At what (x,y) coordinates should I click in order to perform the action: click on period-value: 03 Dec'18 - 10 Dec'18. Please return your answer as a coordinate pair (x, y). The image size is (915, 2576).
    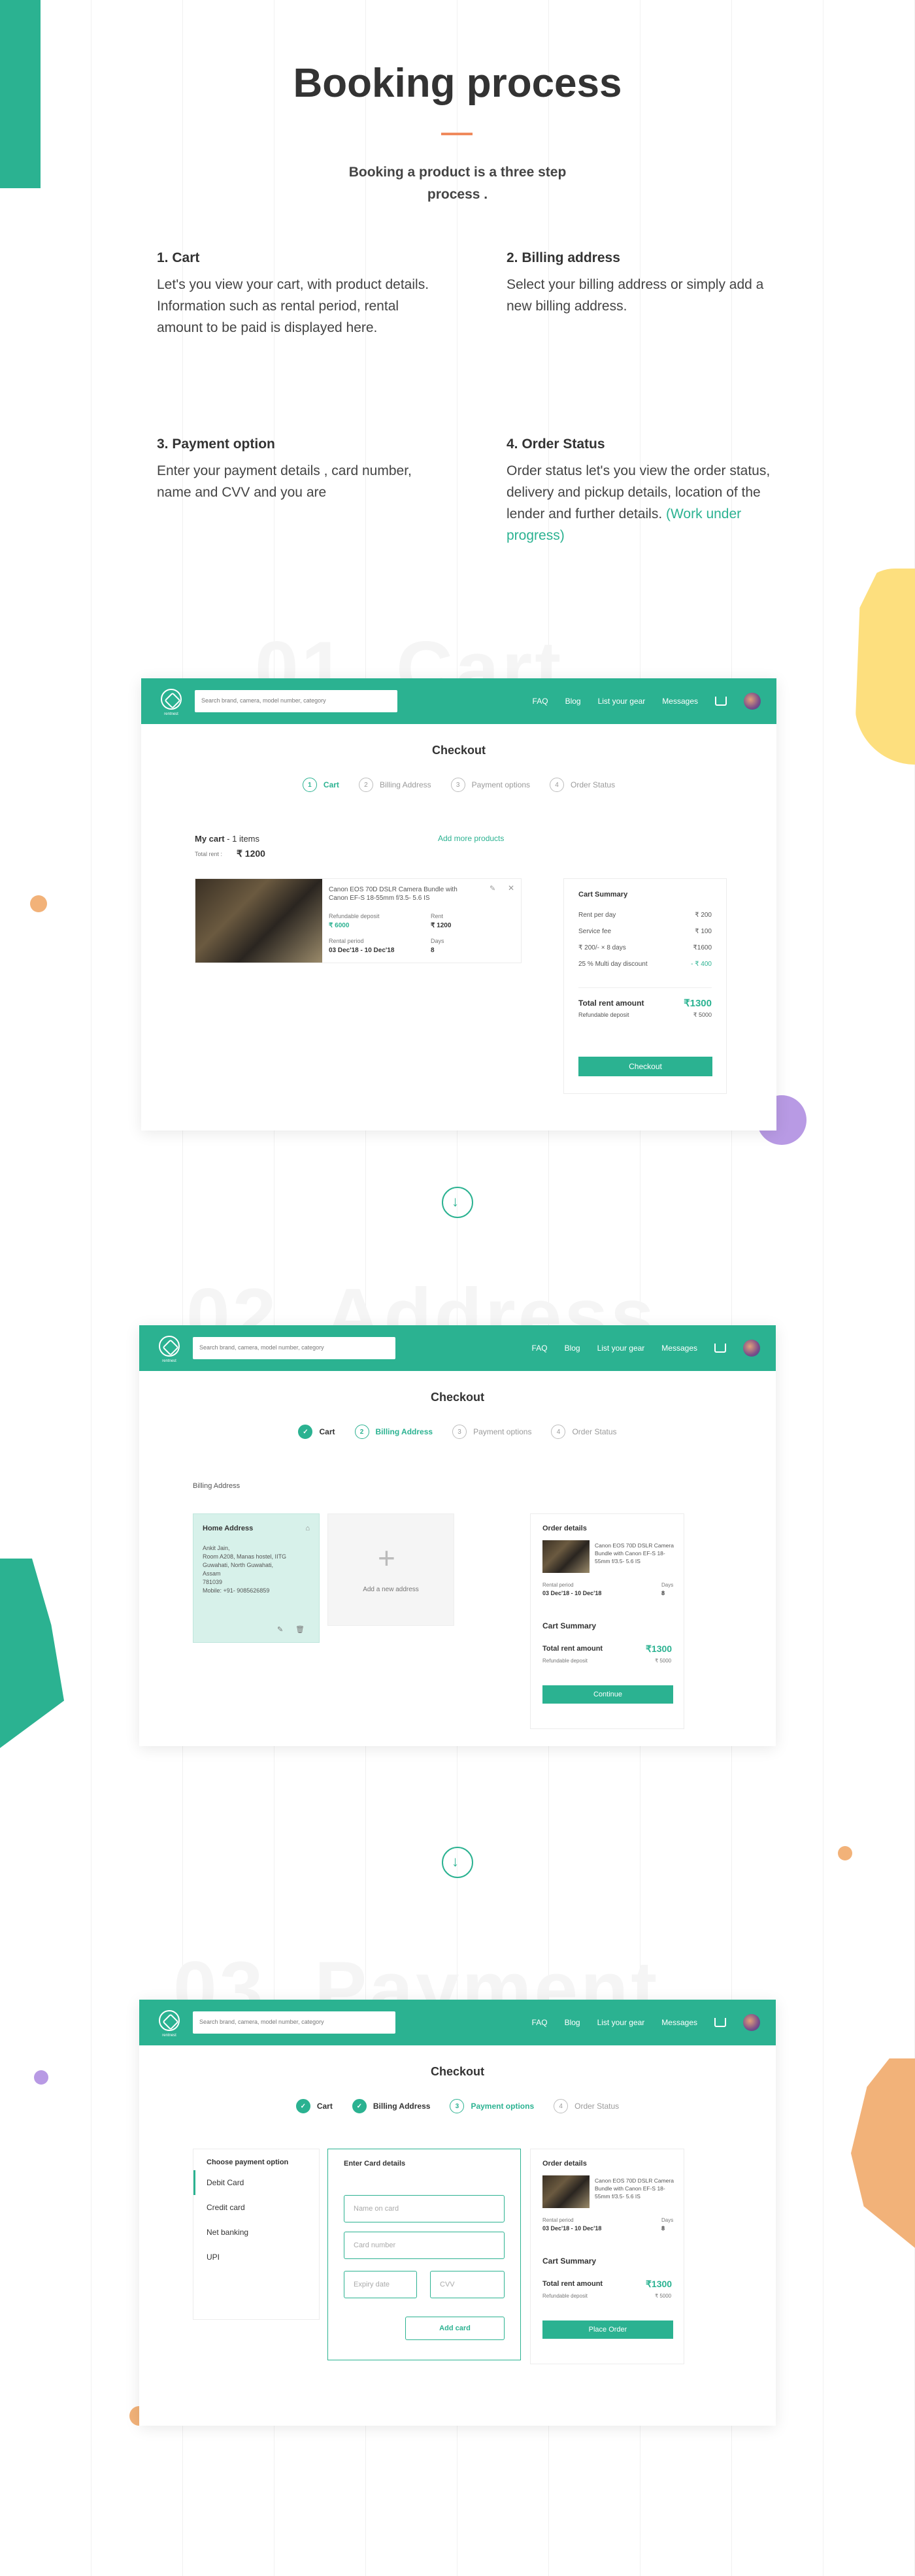
    Looking at the image, I should click on (362, 950).